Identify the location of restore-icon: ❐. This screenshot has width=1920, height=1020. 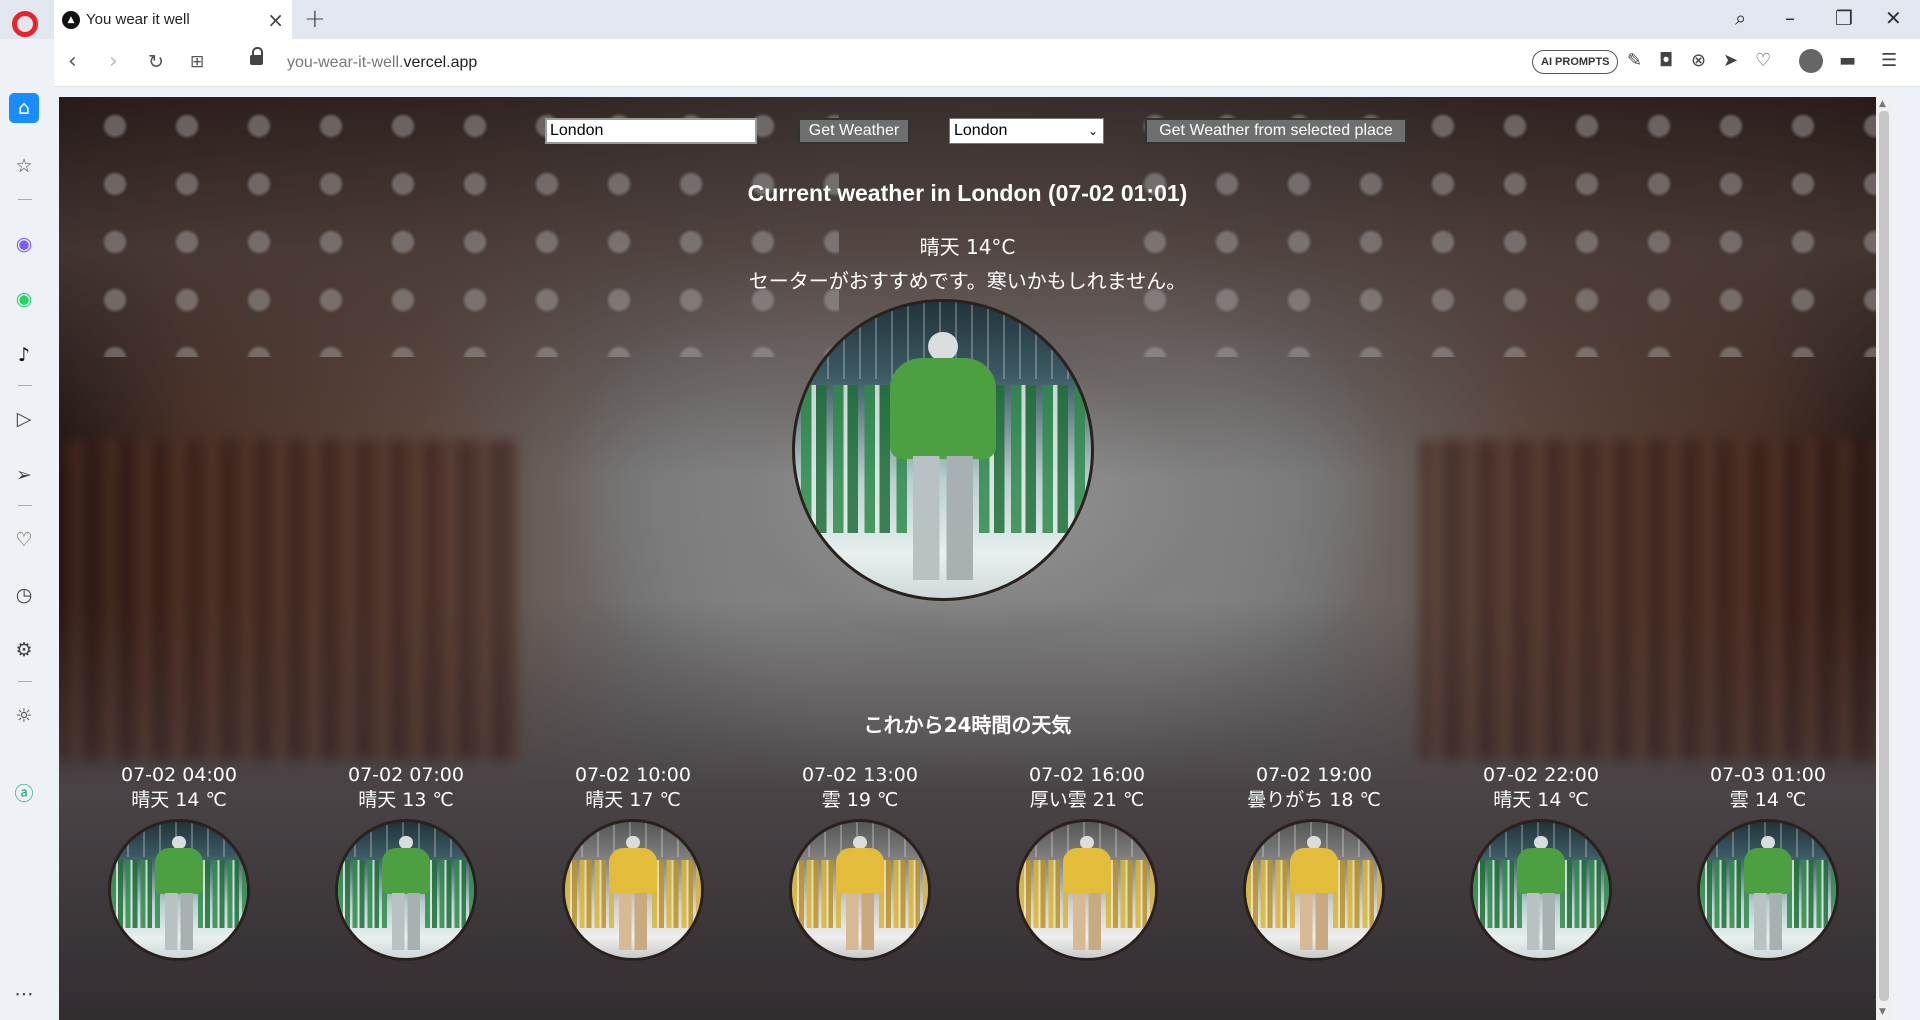
(1844, 18).